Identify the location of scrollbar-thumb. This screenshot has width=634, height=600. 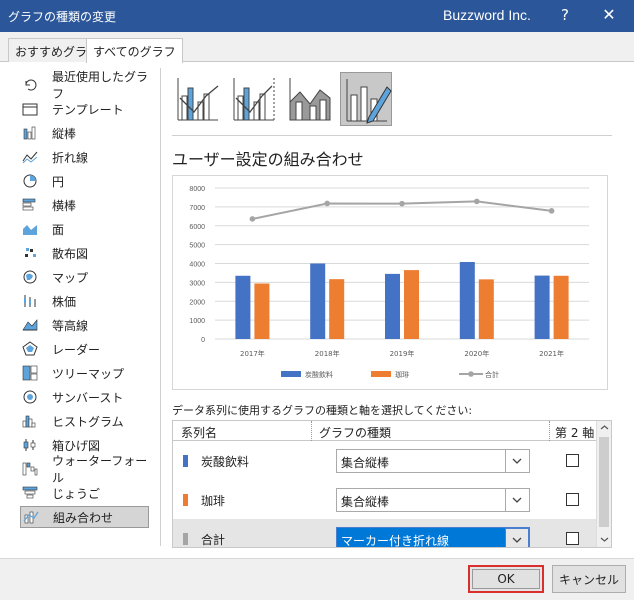
(604, 482).